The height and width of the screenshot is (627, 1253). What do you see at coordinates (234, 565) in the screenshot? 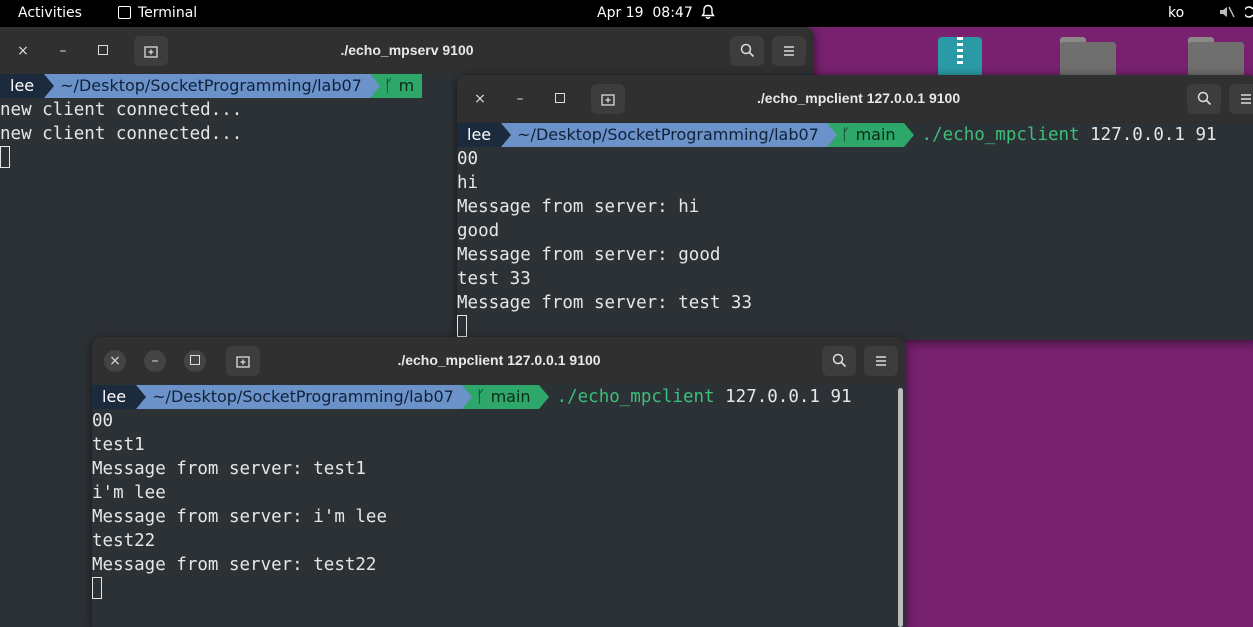
I see `output-line: Message from server: test22` at bounding box center [234, 565].